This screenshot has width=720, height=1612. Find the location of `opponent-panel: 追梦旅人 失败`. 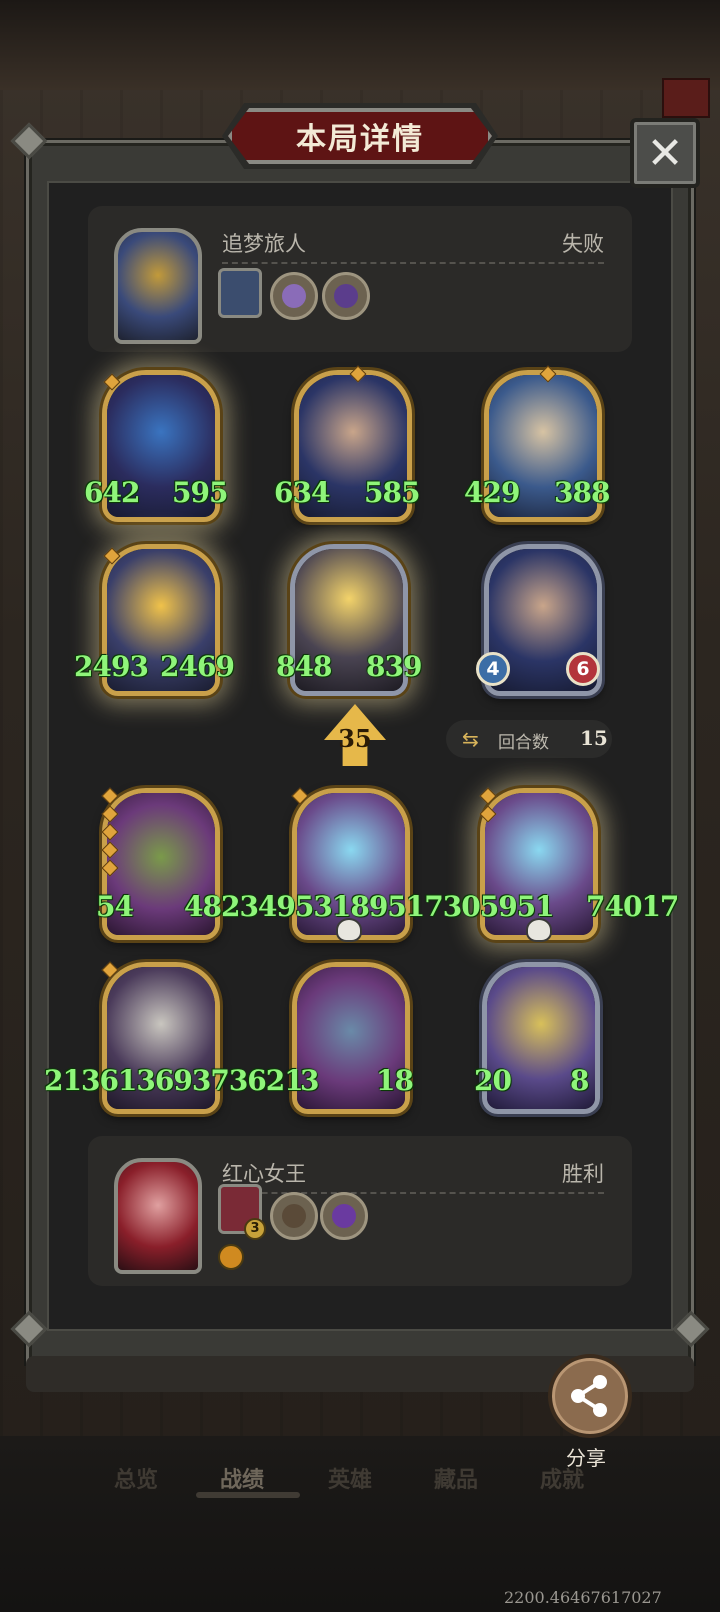

opponent-panel: 追梦旅人 失败 is located at coordinates (360, 279).